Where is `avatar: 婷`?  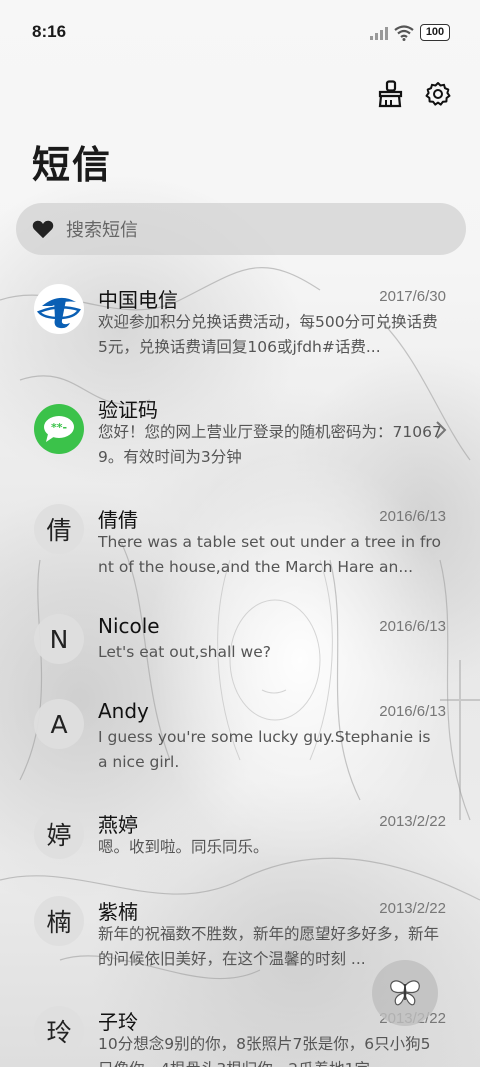
avatar: 婷 is located at coordinates (59, 834).